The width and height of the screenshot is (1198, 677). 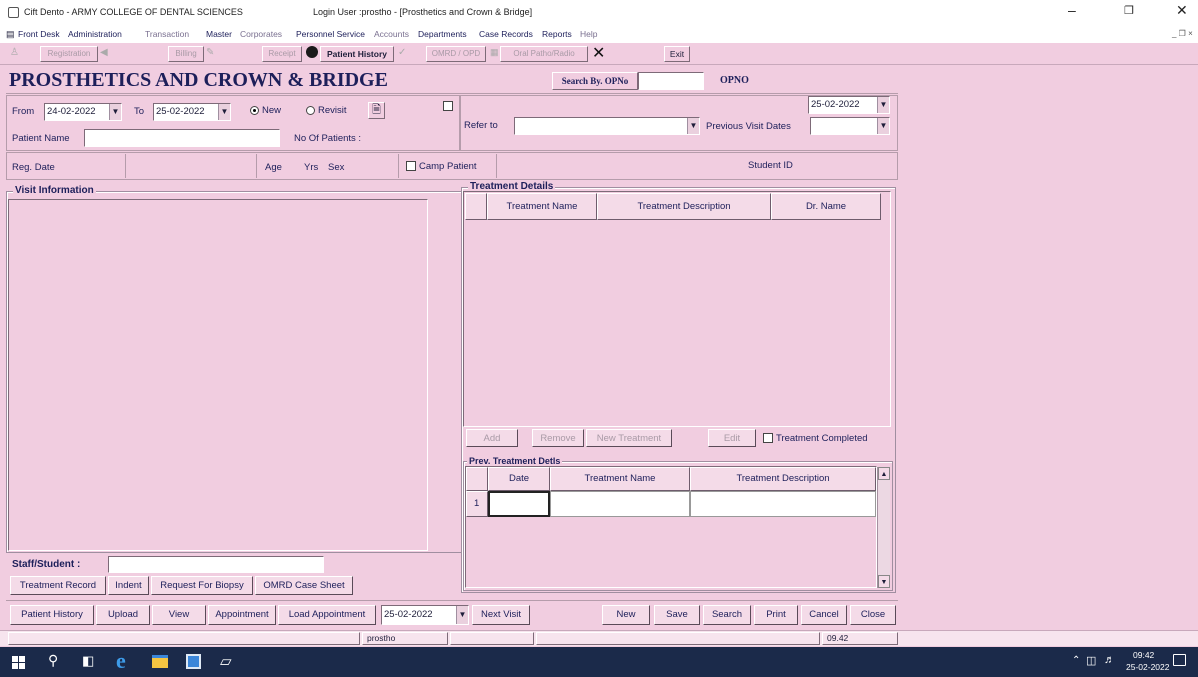 What do you see at coordinates (873, 615) in the screenshot?
I see `close-button: Close` at bounding box center [873, 615].